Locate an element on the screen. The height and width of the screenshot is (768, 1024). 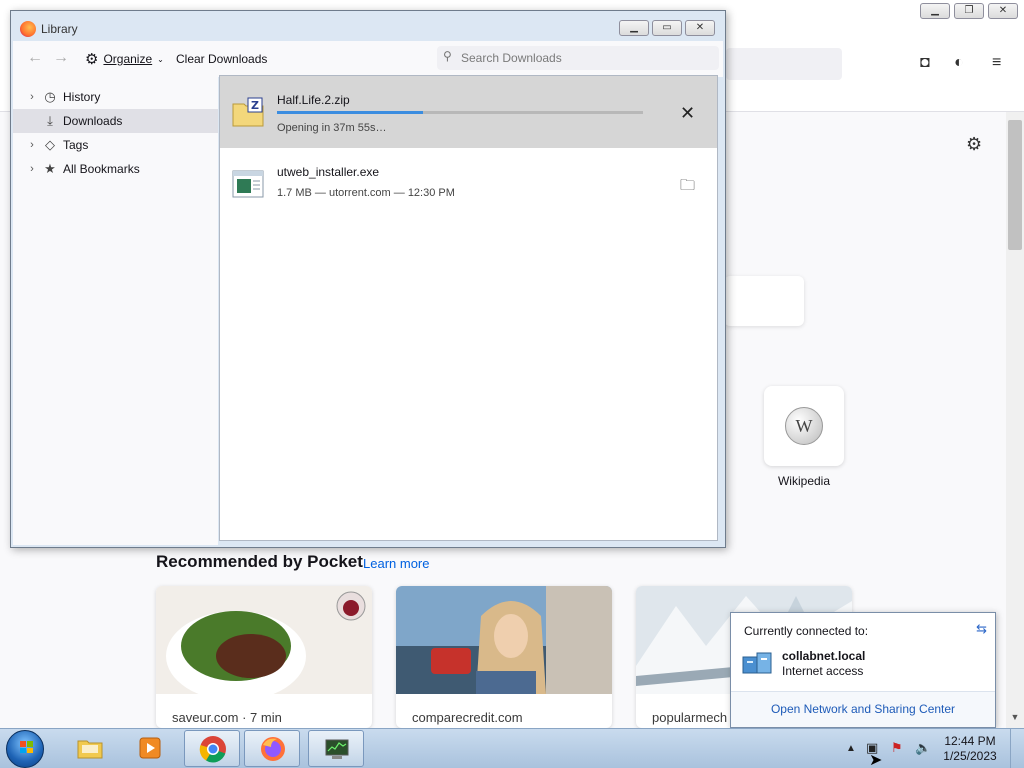
pocket-card-source: saveur.com · 7 min is located at coordinates (227, 717).